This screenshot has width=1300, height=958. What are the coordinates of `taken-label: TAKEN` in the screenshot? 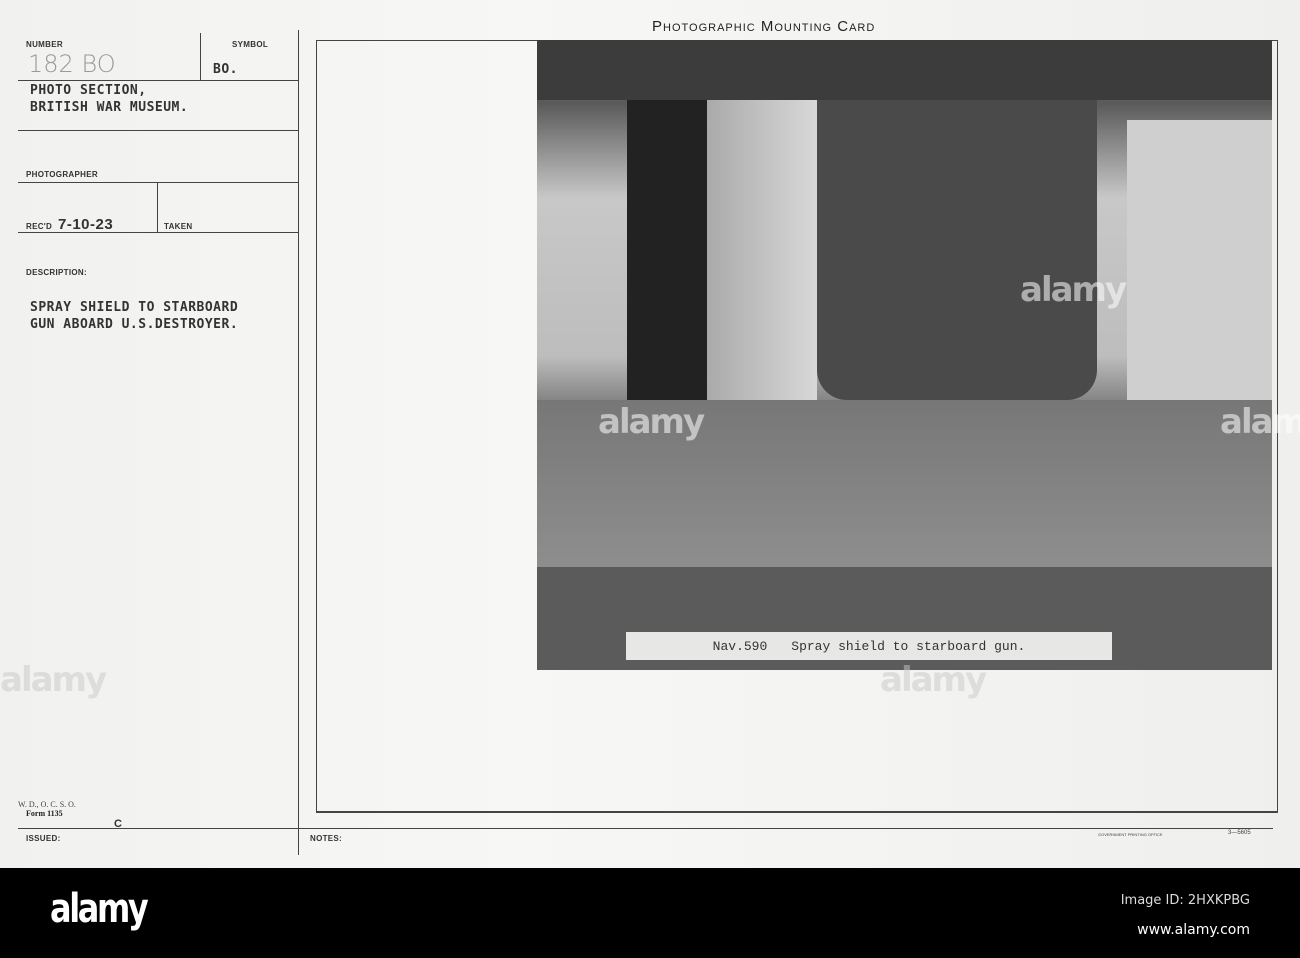 It's located at (178, 226).